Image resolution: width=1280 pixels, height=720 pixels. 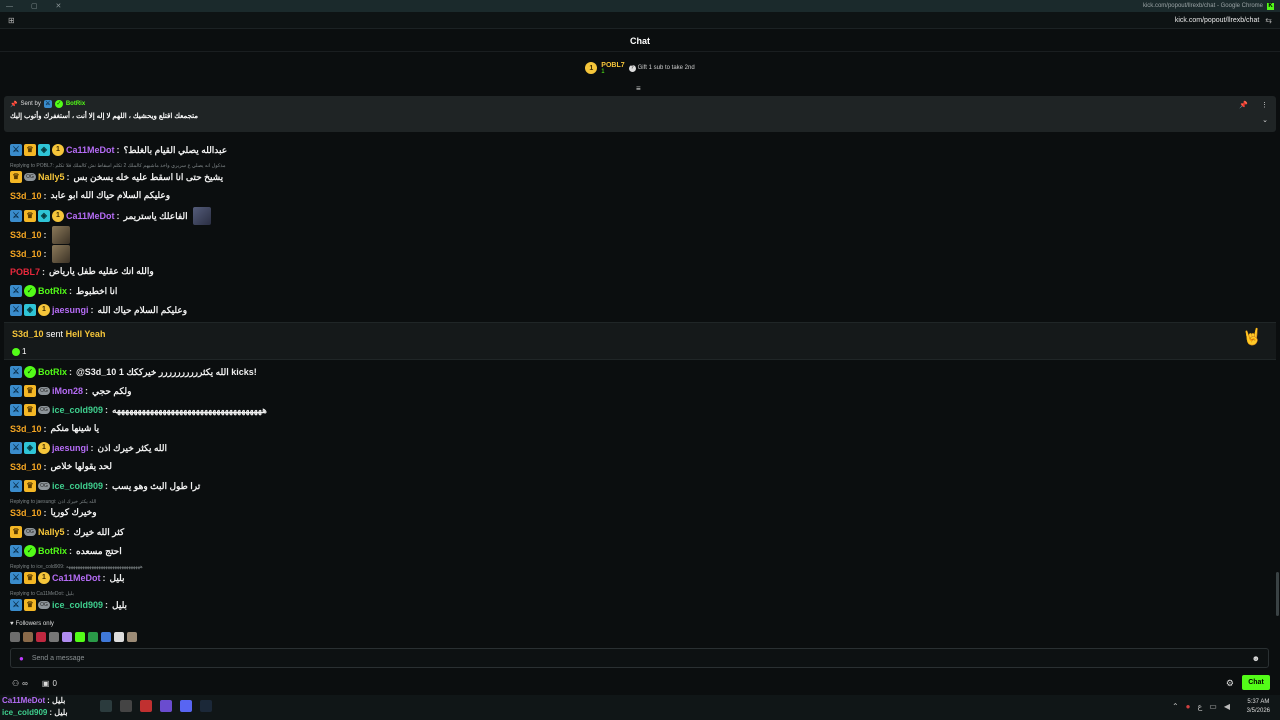 What do you see at coordinates (640, 341) in the screenshot?
I see `kicks-gift-card: S3d_10 sent Hell Yeah 1 🤘` at bounding box center [640, 341].